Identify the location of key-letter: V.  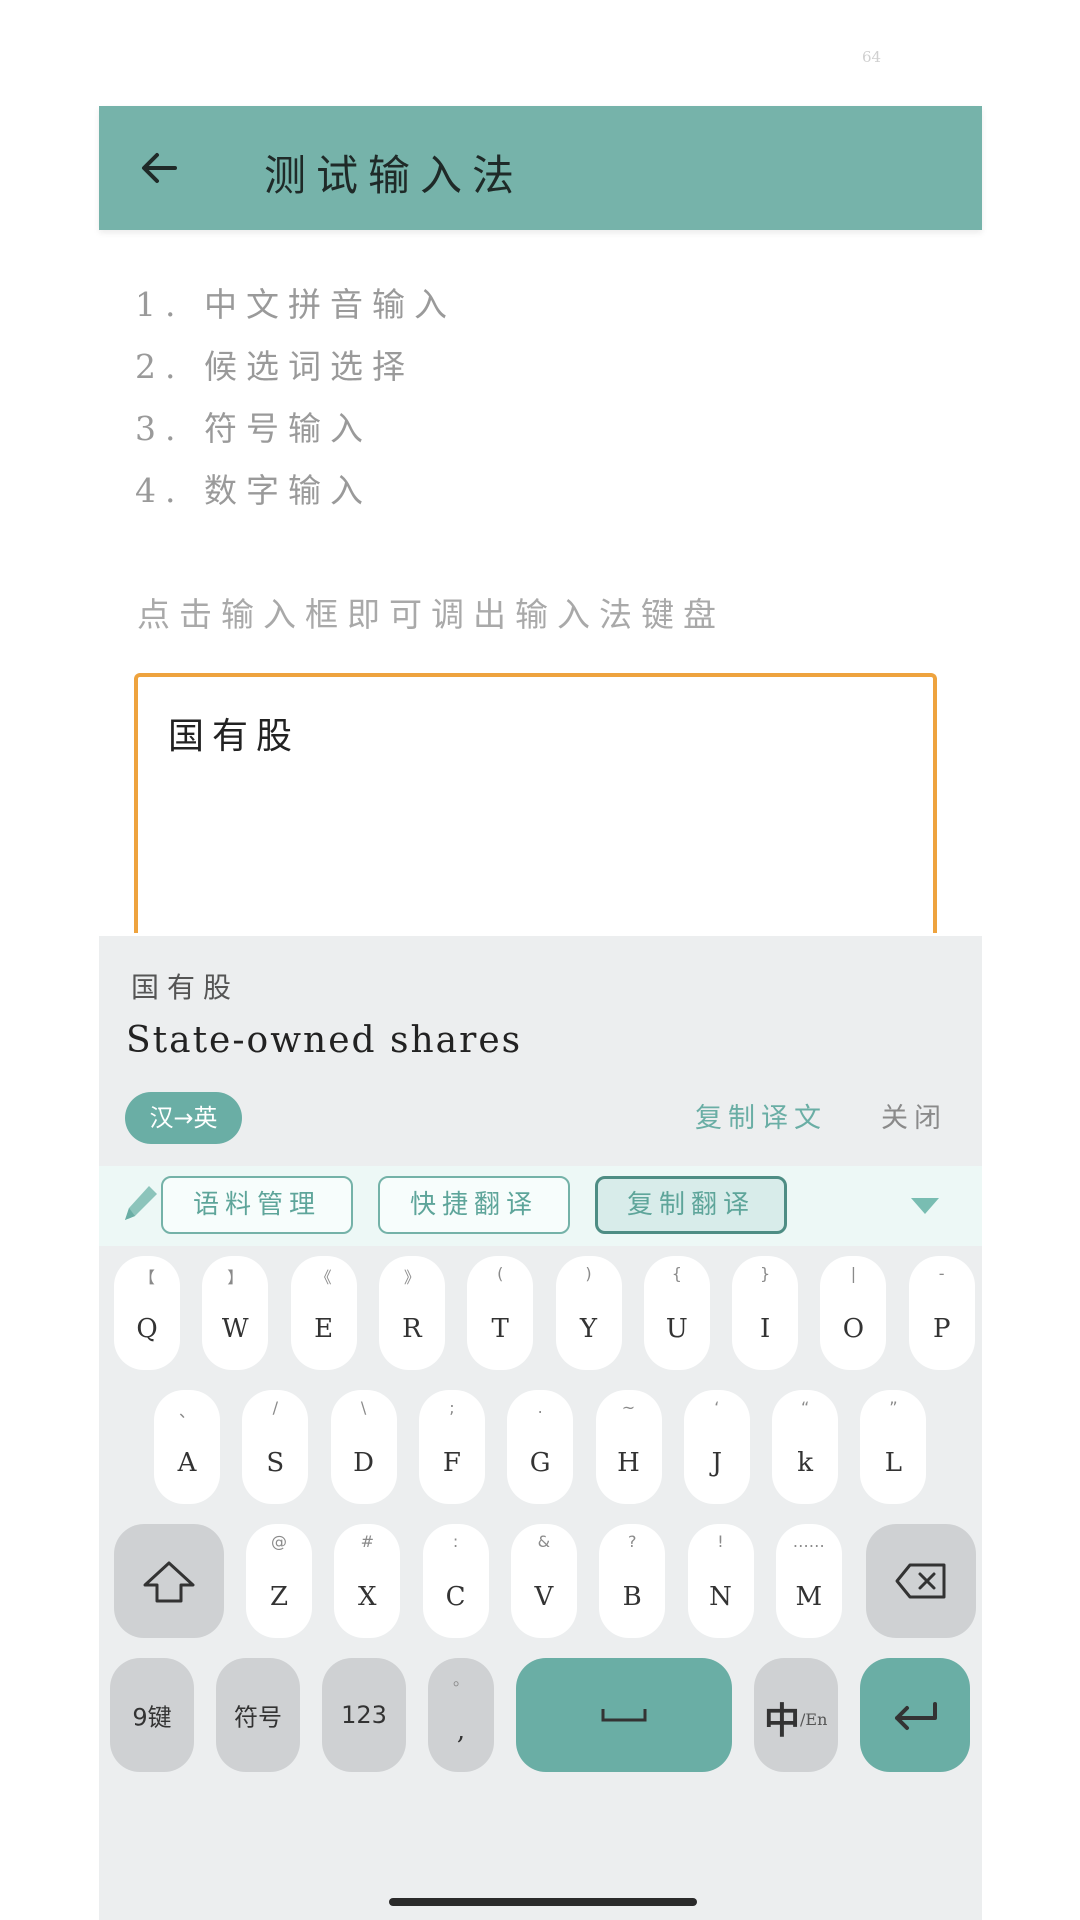
(544, 1597).